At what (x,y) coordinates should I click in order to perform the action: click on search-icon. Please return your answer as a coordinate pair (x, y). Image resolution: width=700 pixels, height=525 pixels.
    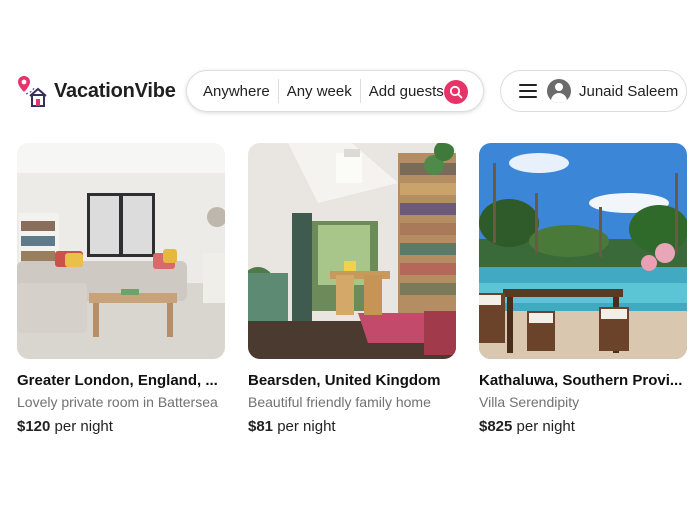
    Looking at the image, I should click on (456, 92).